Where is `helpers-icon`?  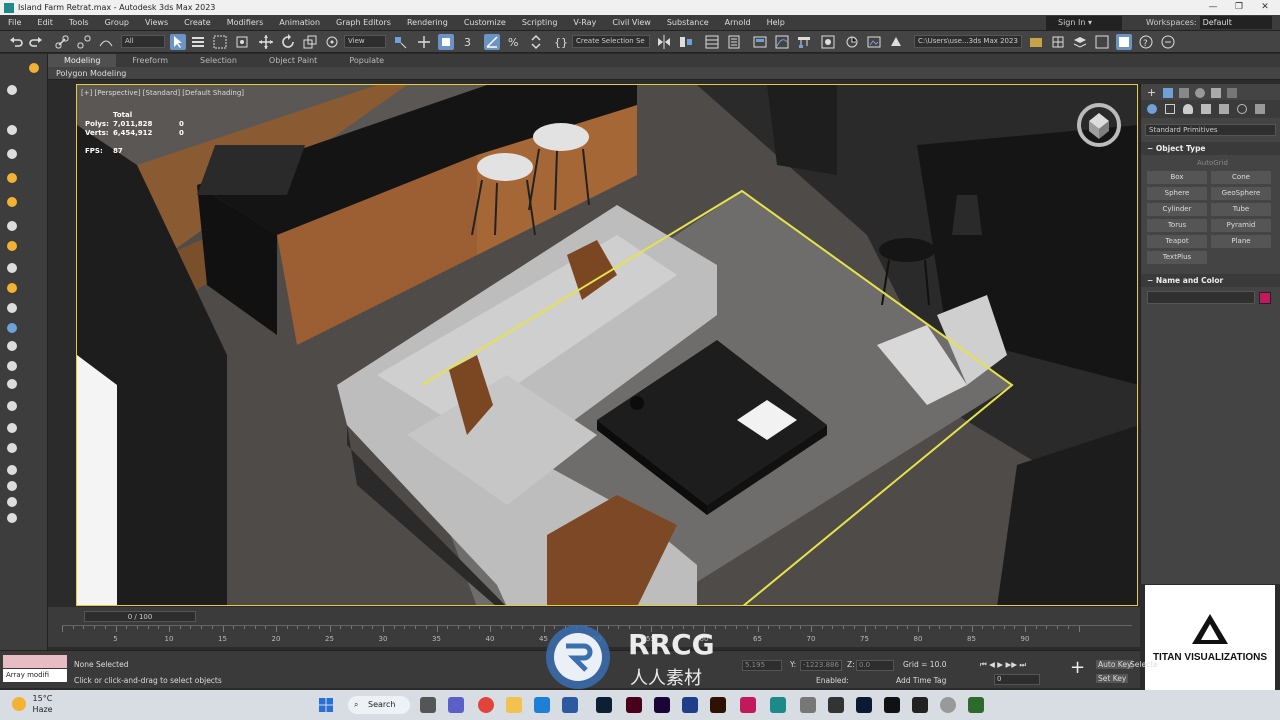 helpers-icon is located at coordinates (1224, 109).